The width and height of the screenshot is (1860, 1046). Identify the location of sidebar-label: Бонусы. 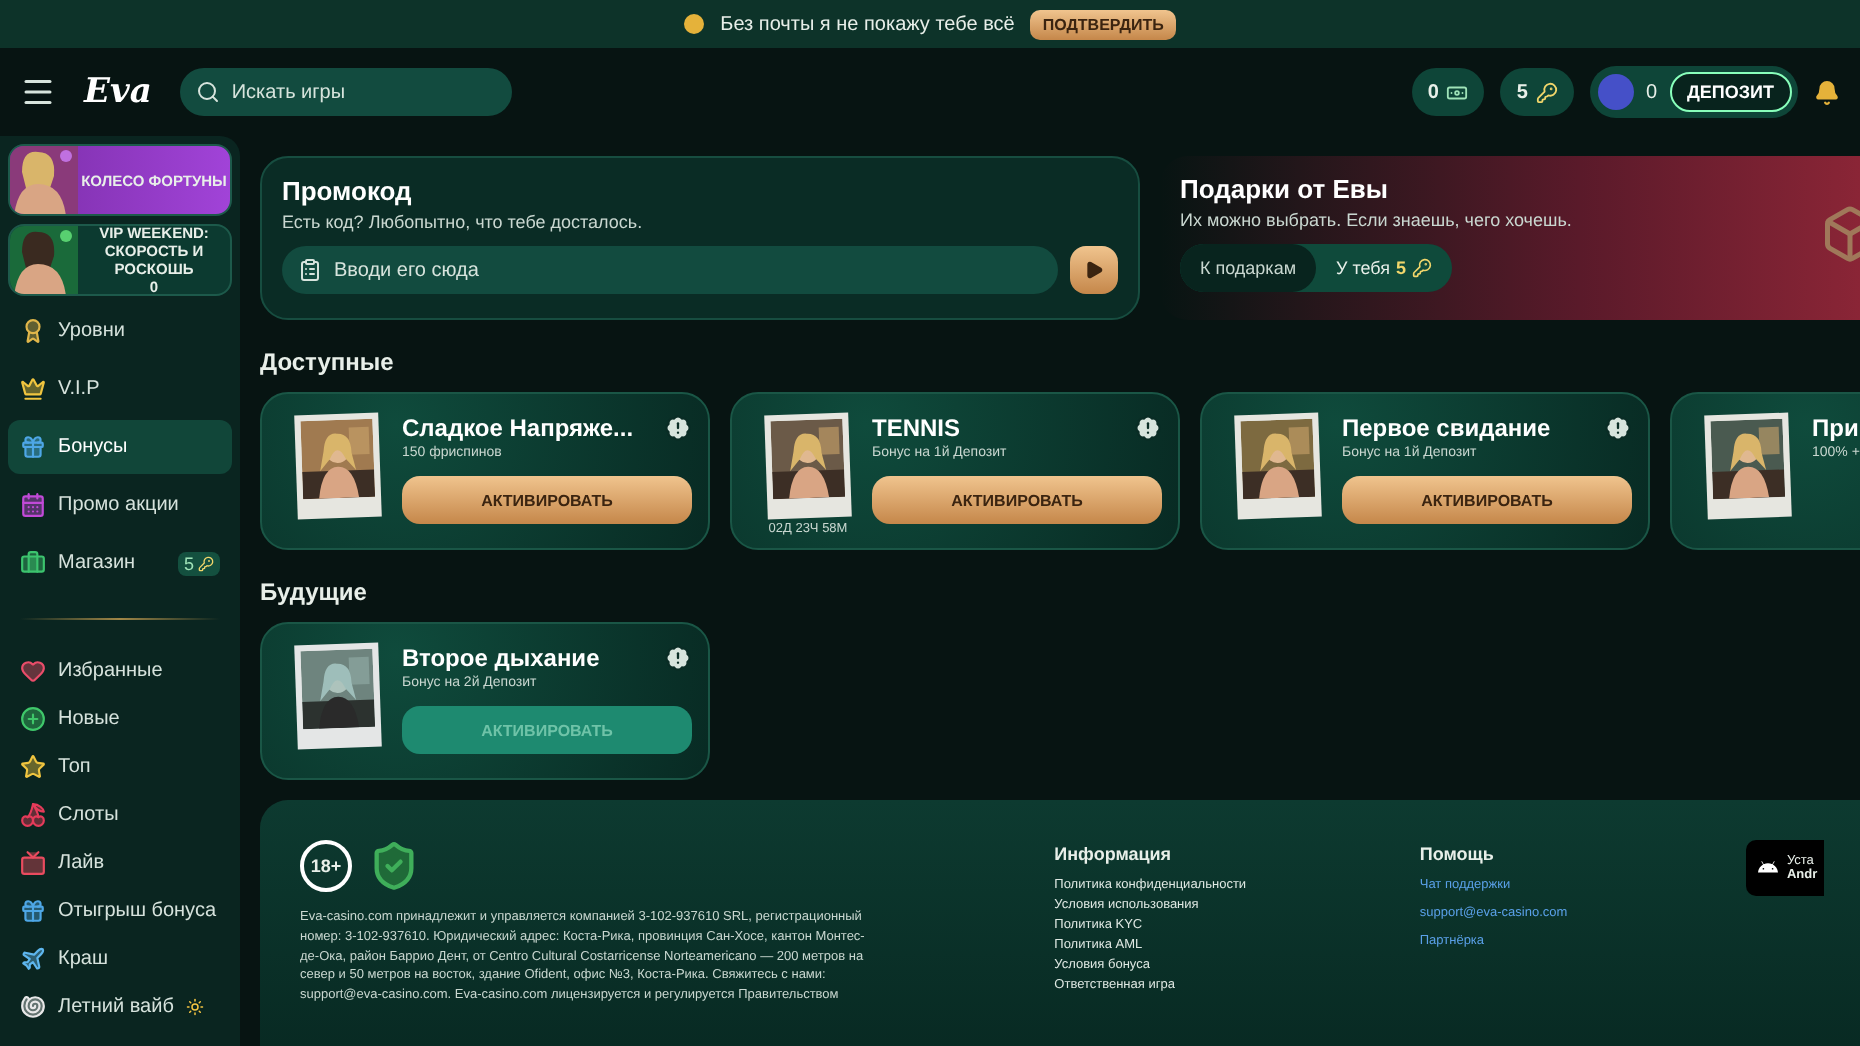
(93, 447).